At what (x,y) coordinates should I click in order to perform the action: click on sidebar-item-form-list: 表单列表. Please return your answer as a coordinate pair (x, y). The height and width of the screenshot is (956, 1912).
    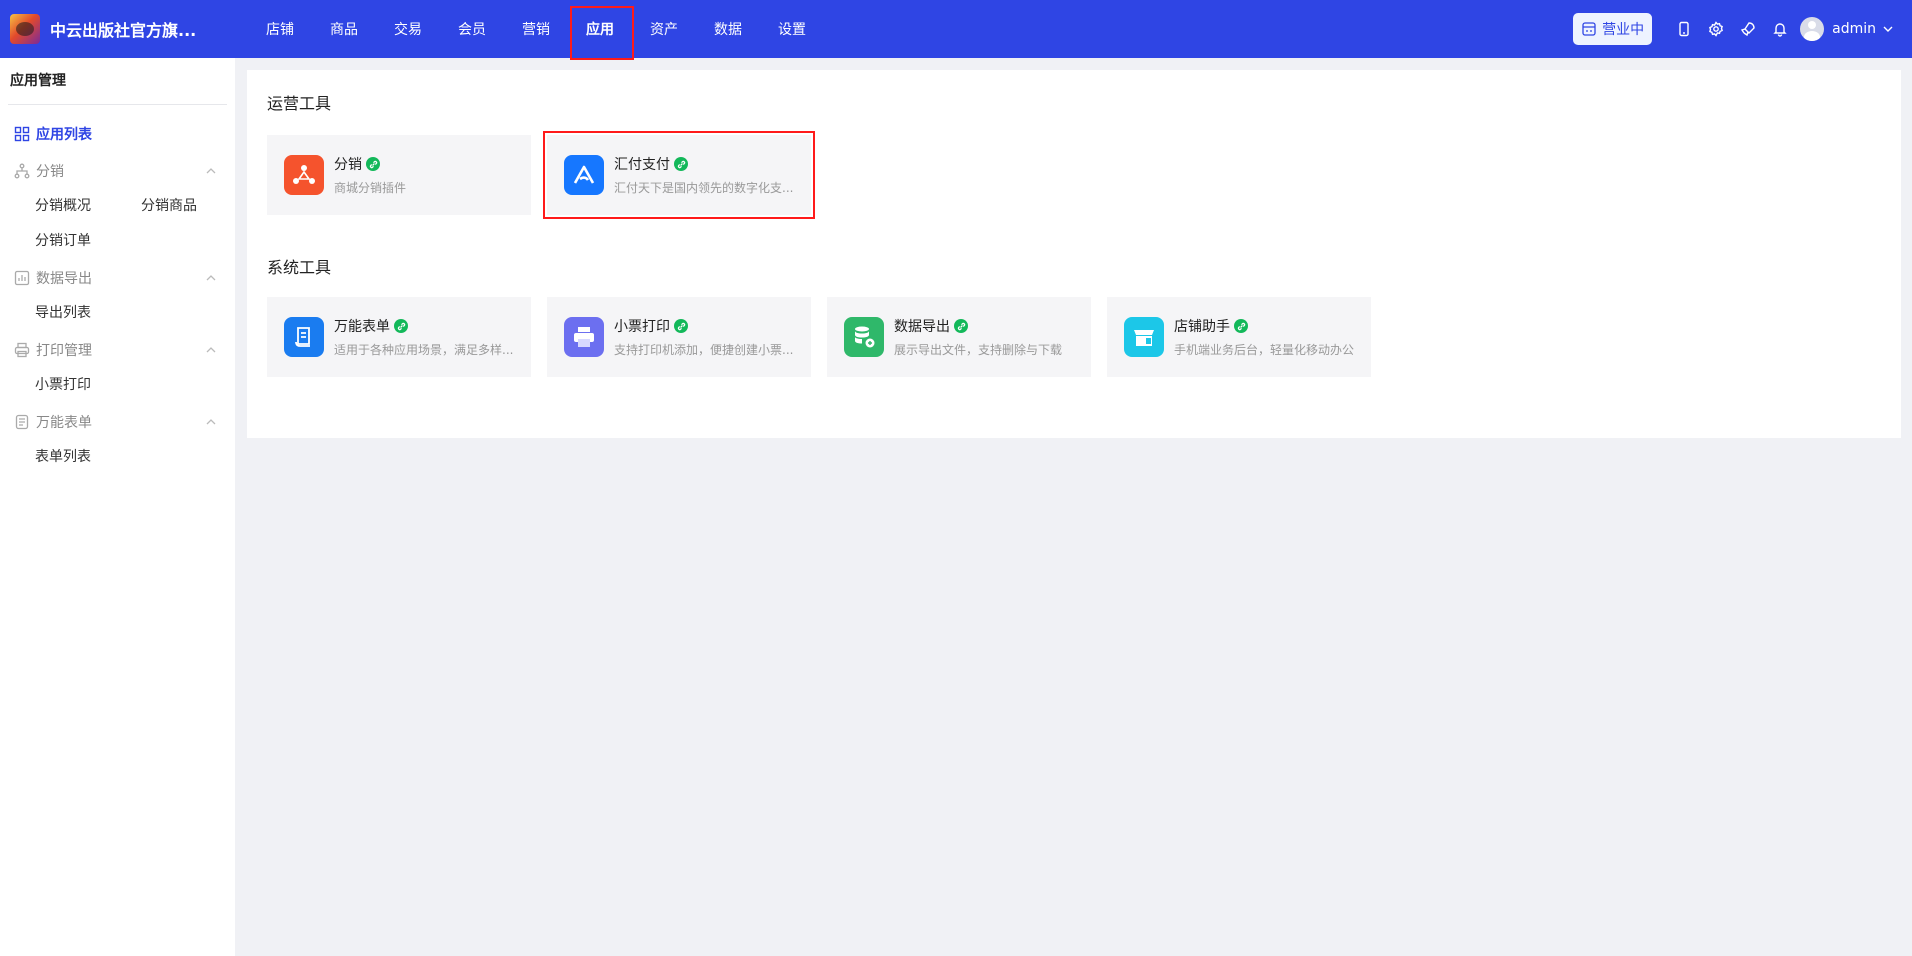
    Looking at the image, I should click on (88, 457).